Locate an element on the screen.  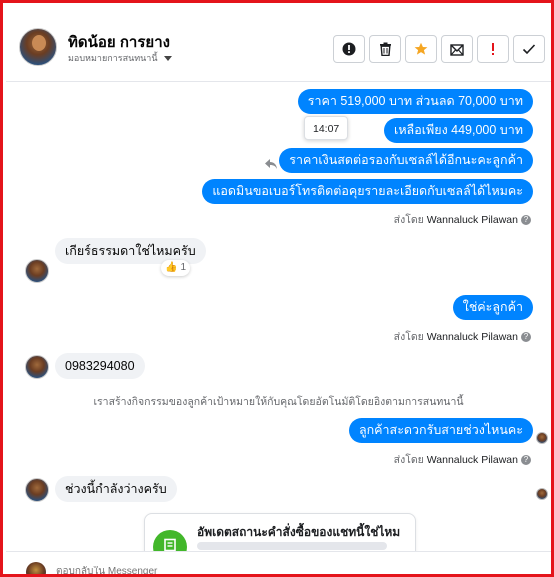
flag-important-button is located at coordinates (493, 49).